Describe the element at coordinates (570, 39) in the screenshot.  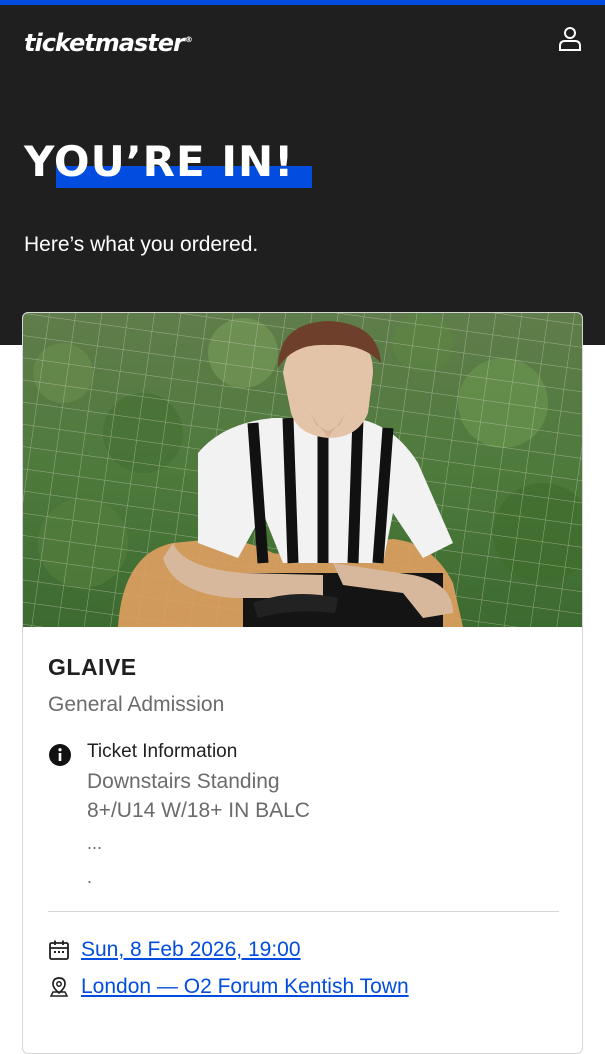
I see `person-icon` at that location.